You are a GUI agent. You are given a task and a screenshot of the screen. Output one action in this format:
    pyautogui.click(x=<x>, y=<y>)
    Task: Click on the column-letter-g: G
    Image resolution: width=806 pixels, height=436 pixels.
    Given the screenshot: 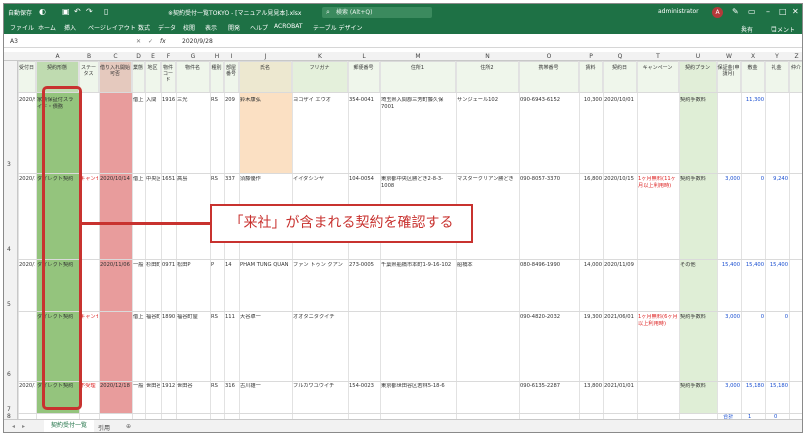 What is the action you would take?
    pyautogui.click(x=193, y=56)
    